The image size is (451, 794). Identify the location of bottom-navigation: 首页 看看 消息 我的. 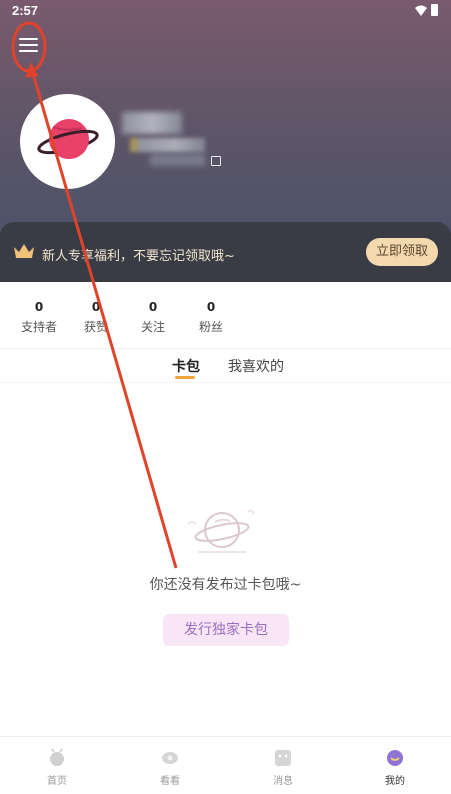
(225, 765).